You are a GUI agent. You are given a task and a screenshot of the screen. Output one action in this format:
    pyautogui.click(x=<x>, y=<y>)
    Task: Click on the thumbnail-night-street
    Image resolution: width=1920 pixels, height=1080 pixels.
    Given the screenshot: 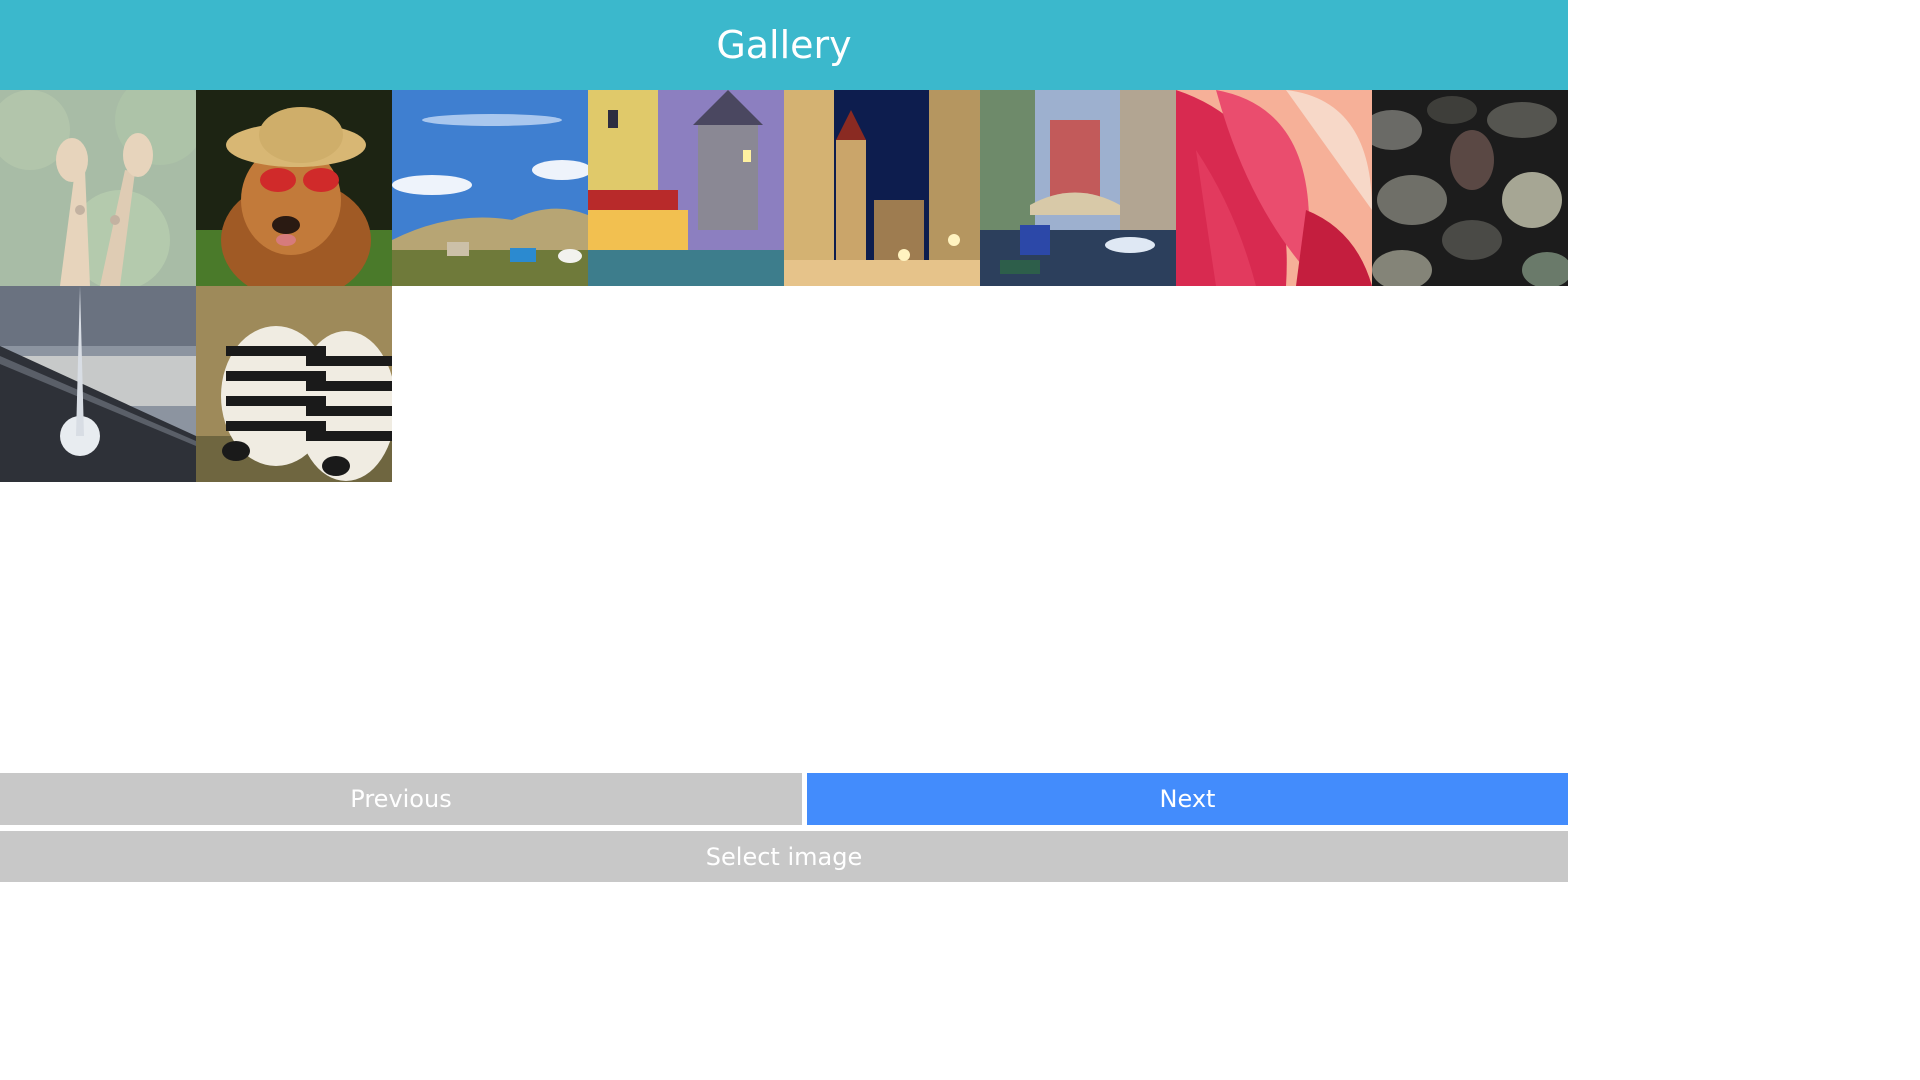 What is the action you would take?
    pyautogui.click(x=882, y=188)
    